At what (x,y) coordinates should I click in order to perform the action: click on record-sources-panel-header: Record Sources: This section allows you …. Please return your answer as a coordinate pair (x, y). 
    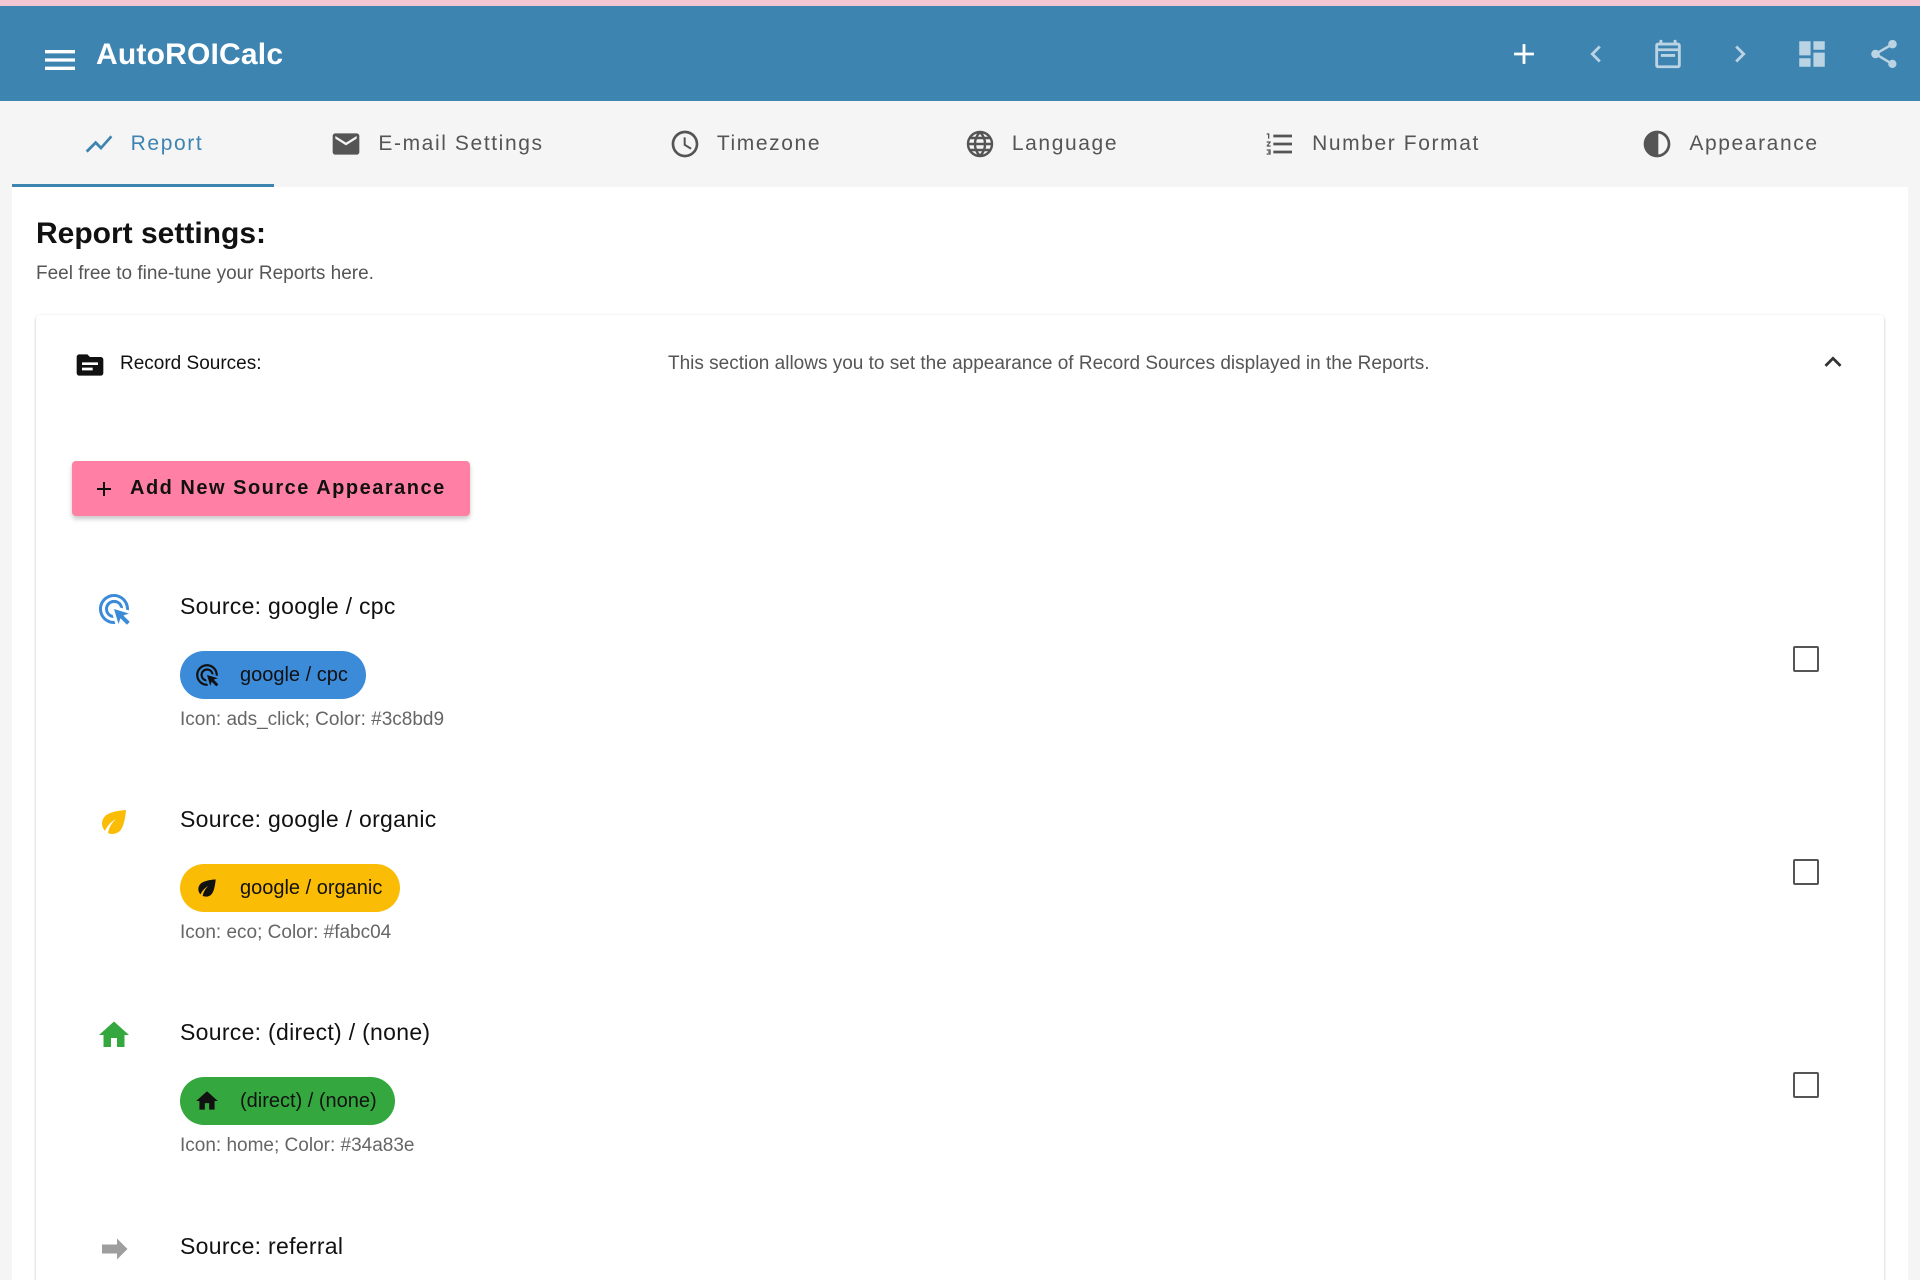
    Looking at the image, I should click on (960, 363).